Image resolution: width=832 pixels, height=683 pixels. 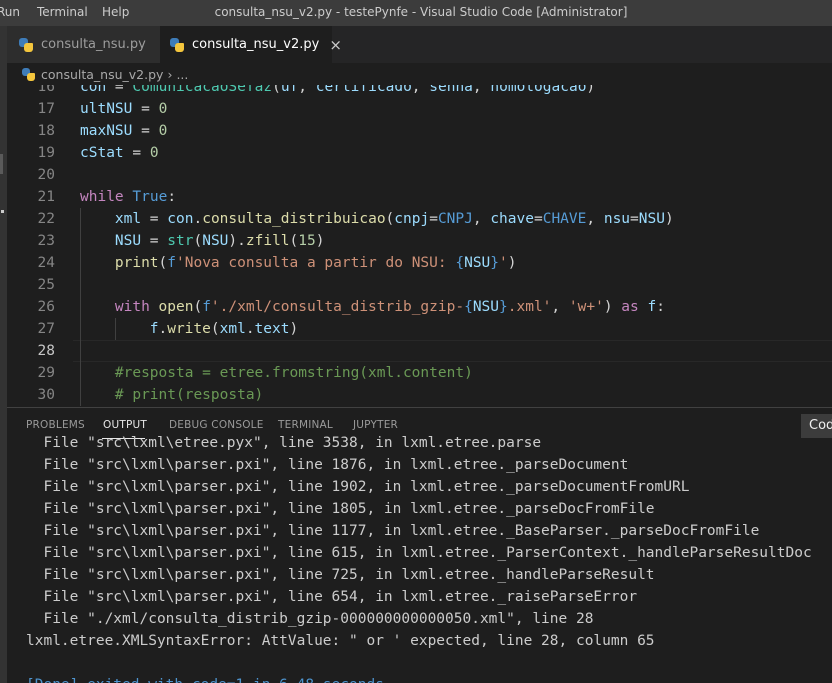 I want to click on tab-output: OUTPUT, so click(x=125, y=425).